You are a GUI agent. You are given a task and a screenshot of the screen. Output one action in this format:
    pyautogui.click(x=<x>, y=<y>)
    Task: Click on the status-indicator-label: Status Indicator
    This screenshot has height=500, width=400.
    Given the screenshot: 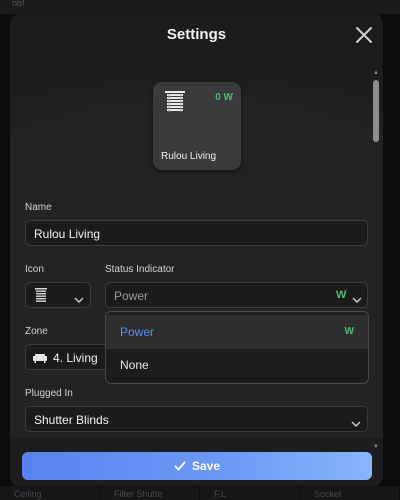 What is the action you would take?
    pyautogui.click(x=140, y=269)
    